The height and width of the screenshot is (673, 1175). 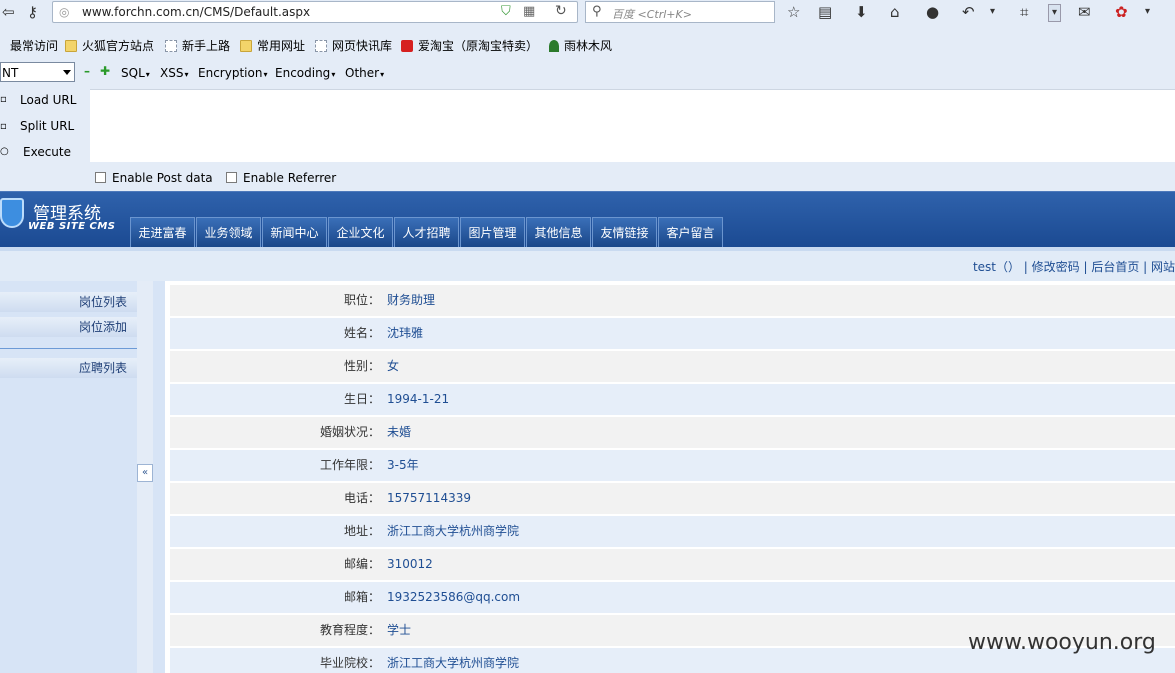 What do you see at coordinates (353, 45) in the screenshot?
I see `bookmark-item: 网页快讯库` at bounding box center [353, 45].